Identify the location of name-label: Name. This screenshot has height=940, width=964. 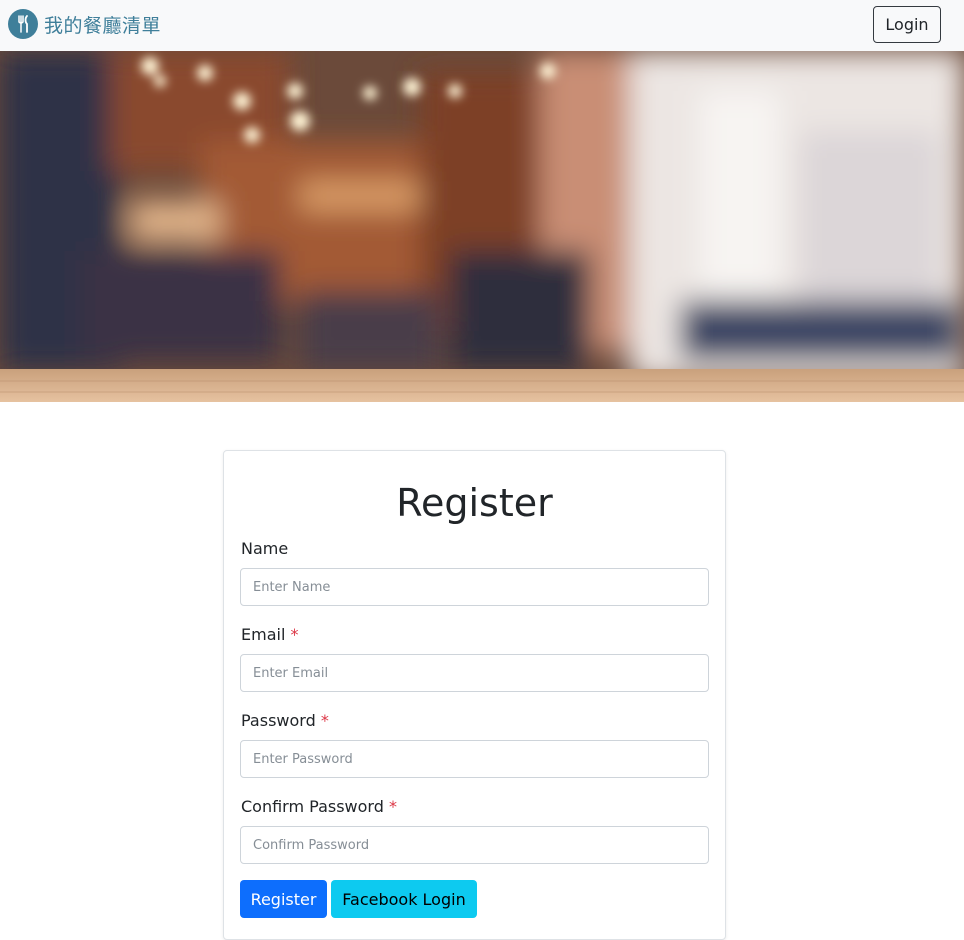
(265, 548).